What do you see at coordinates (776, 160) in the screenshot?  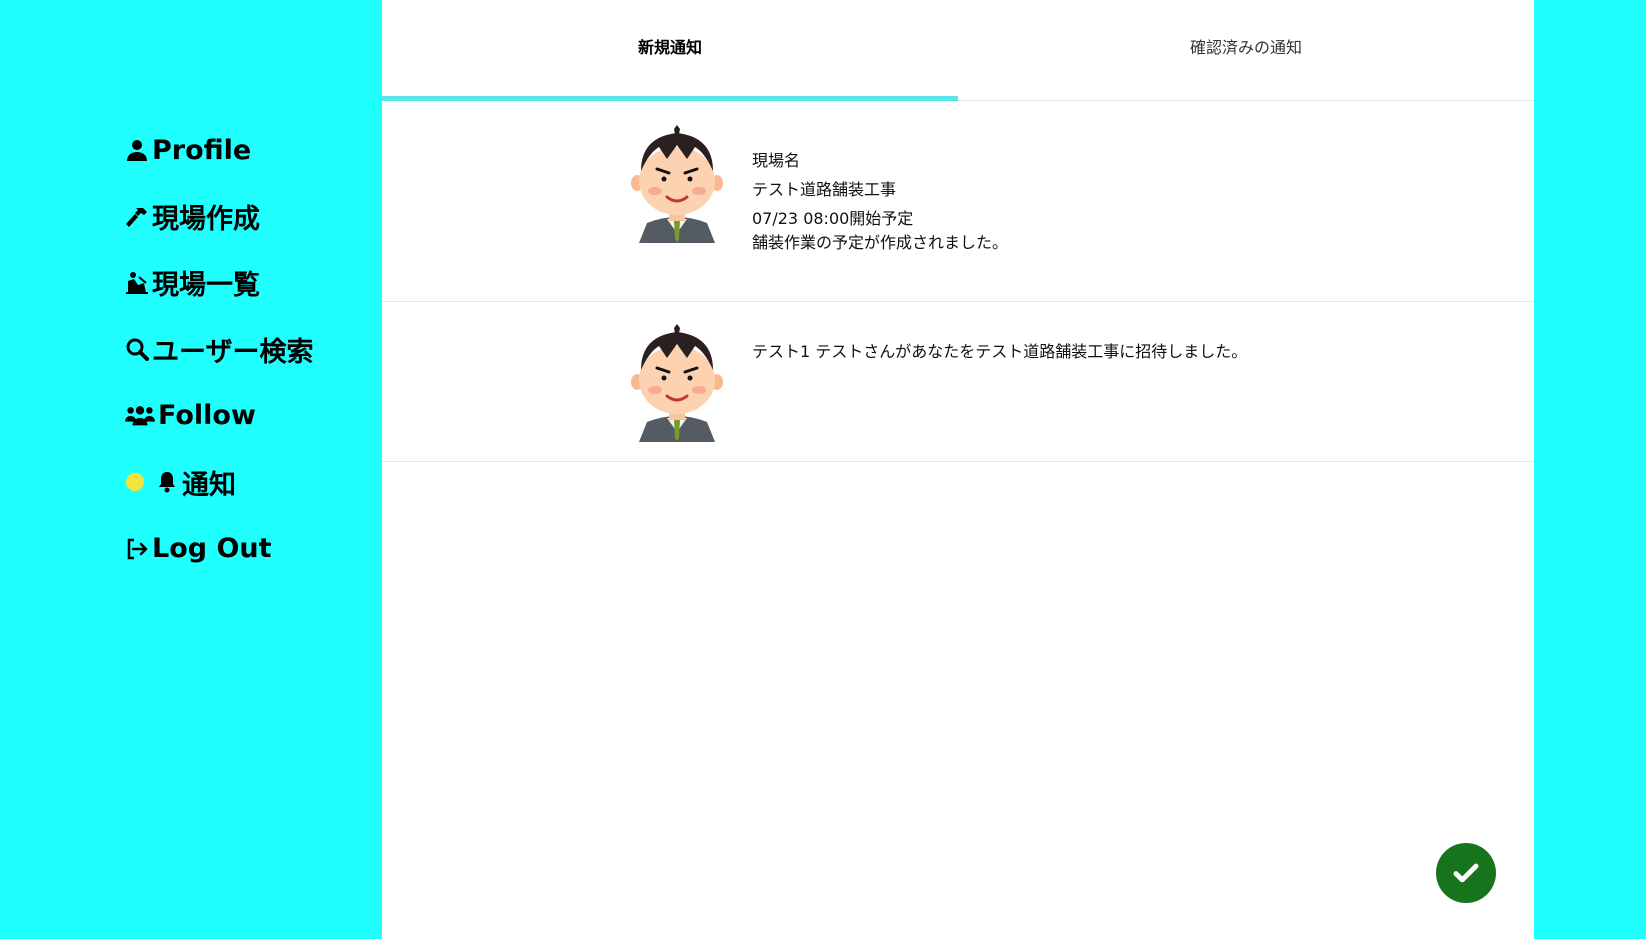 I see `notification-line: 現場名` at bounding box center [776, 160].